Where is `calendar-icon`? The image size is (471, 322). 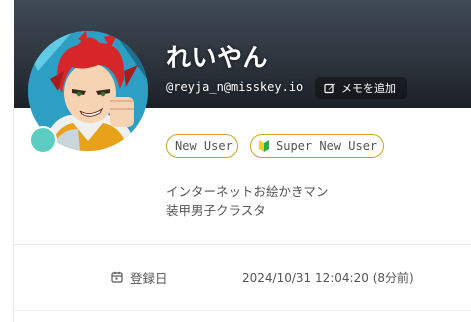 calendar-icon is located at coordinates (117, 277).